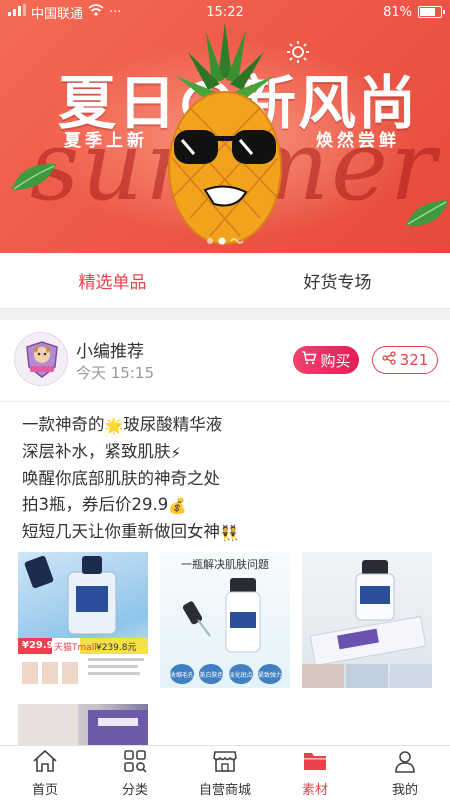 The image size is (450, 800). What do you see at coordinates (298, 52) in the screenshot?
I see `sun-icon` at bounding box center [298, 52].